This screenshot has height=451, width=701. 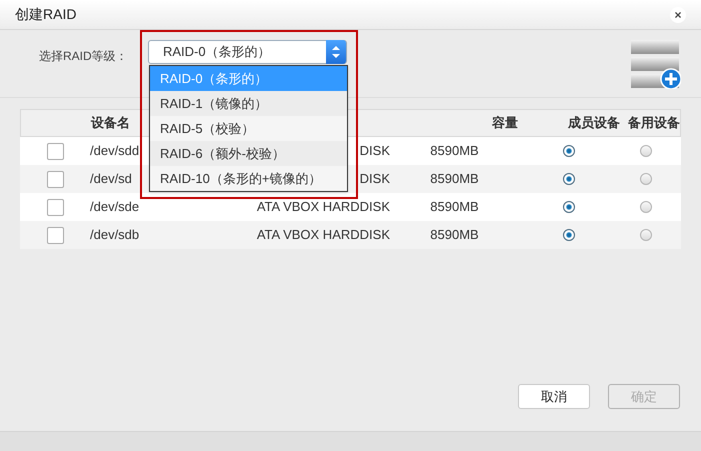 I want to click on dropdown-option: RAID-10（条形的+镜像的）, so click(x=248, y=178).